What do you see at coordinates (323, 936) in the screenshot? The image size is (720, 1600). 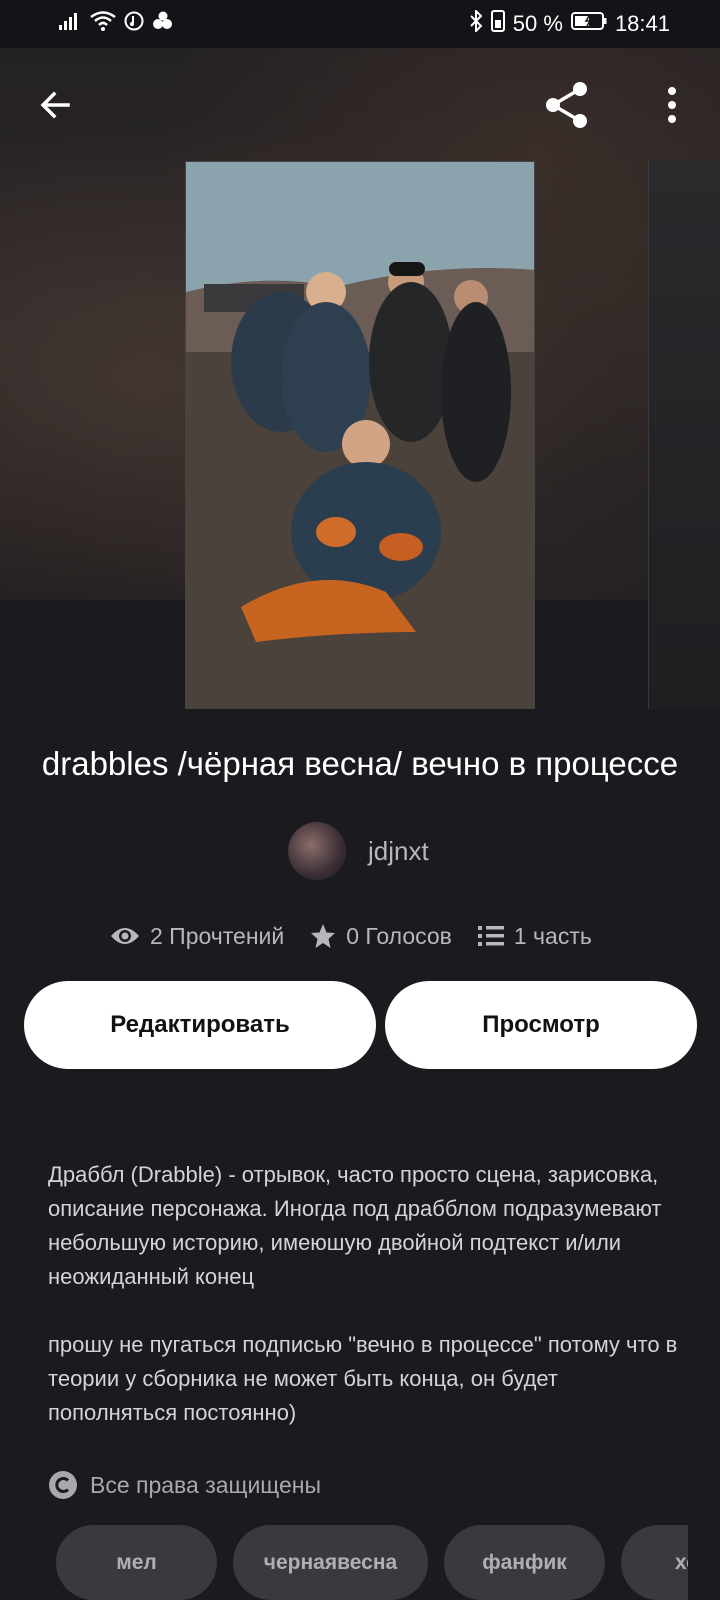 I see `star-icon` at bounding box center [323, 936].